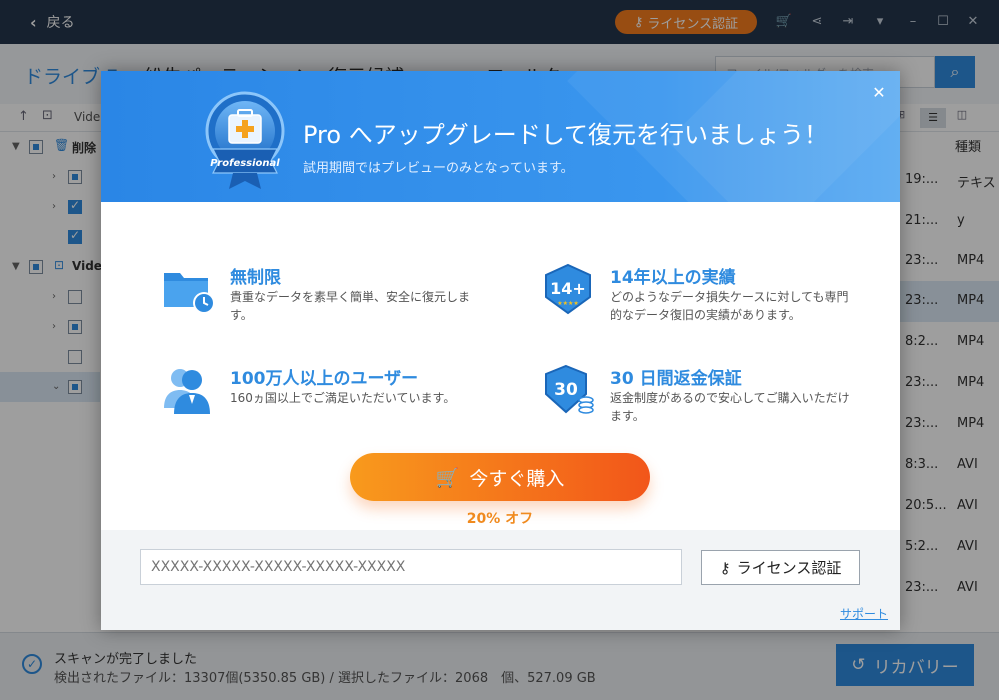 The width and height of the screenshot is (999, 700). Describe the element at coordinates (411, 567) in the screenshot. I see `license-key-input` at that location.